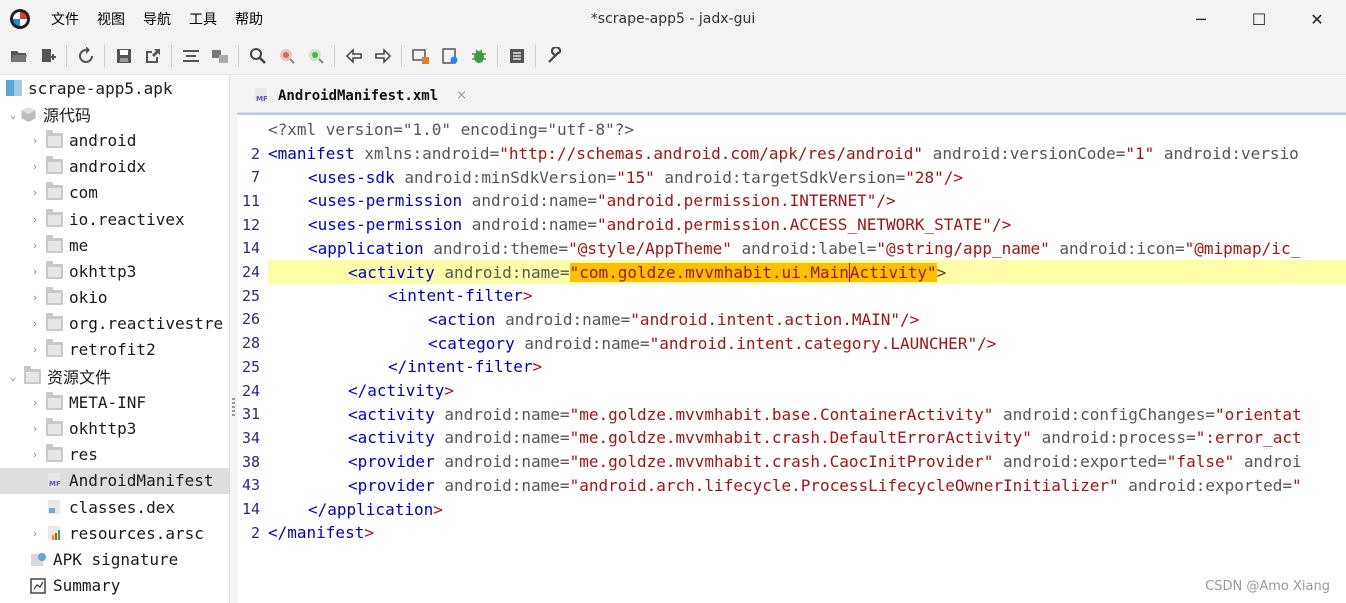 The width and height of the screenshot is (1346, 603). What do you see at coordinates (233, 408) in the screenshot?
I see `splitter-grip-icon` at bounding box center [233, 408].